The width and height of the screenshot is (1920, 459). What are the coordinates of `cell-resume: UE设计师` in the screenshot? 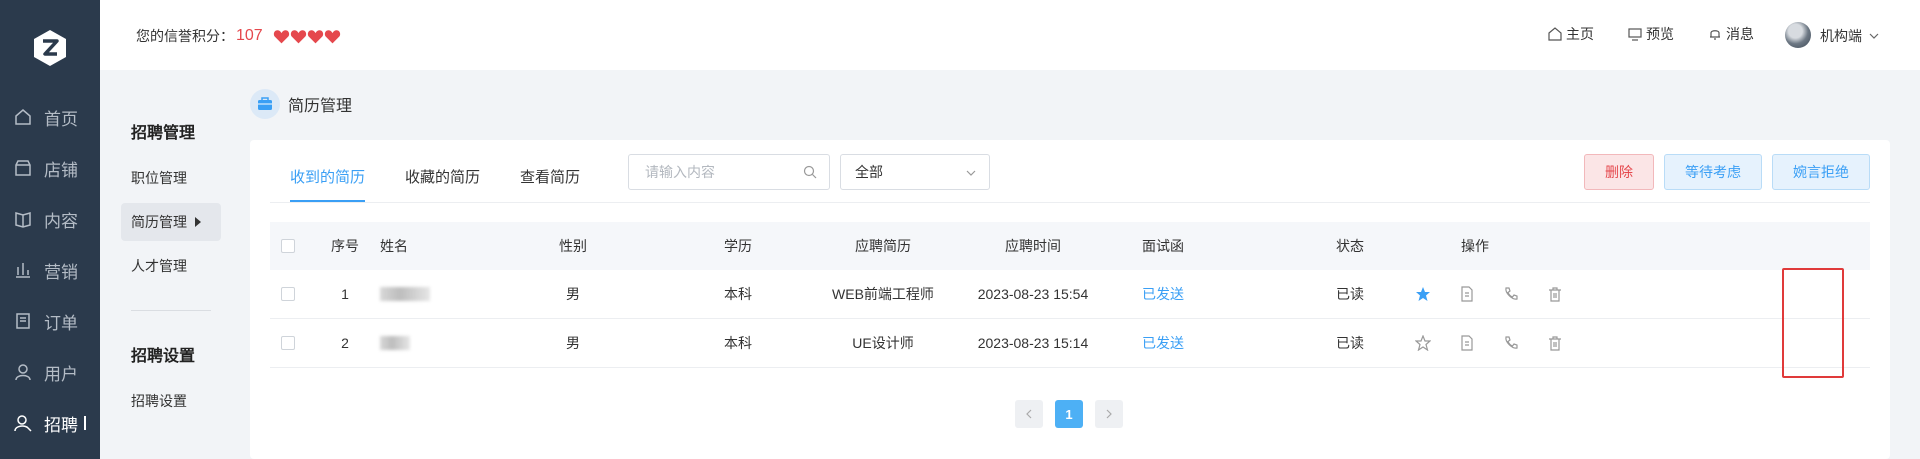 It's located at (883, 343).